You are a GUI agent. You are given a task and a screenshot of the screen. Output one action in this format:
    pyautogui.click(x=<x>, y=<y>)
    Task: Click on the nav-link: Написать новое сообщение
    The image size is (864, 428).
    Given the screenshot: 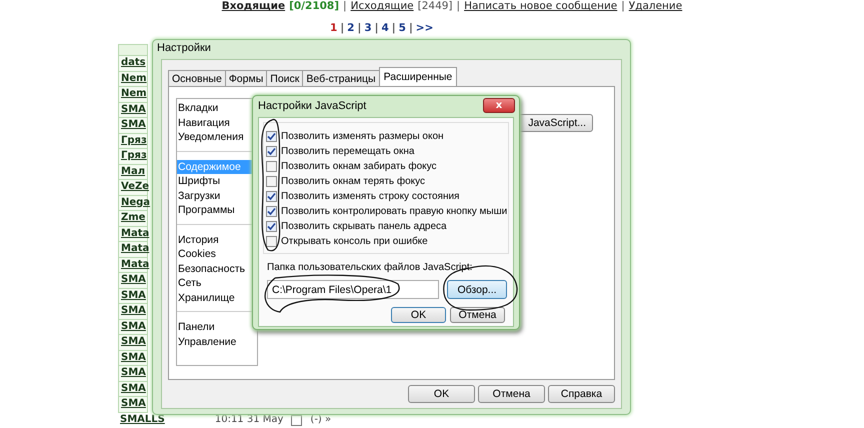 What is the action you would take?
    pyautogui.click(x=541, y=6)
    